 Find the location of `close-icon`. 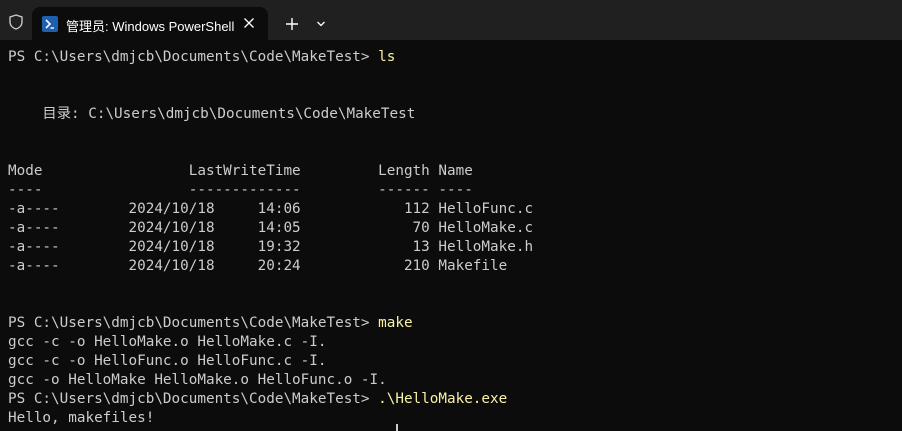

close-icon is located at coordinates (249, 23).